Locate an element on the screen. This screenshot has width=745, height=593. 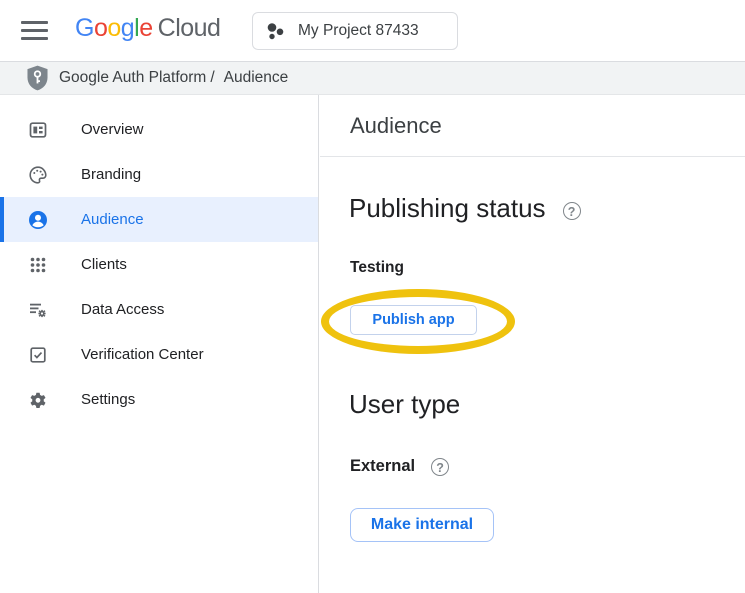
publishing-status-value: Testing is located at coordinates (377, 267).